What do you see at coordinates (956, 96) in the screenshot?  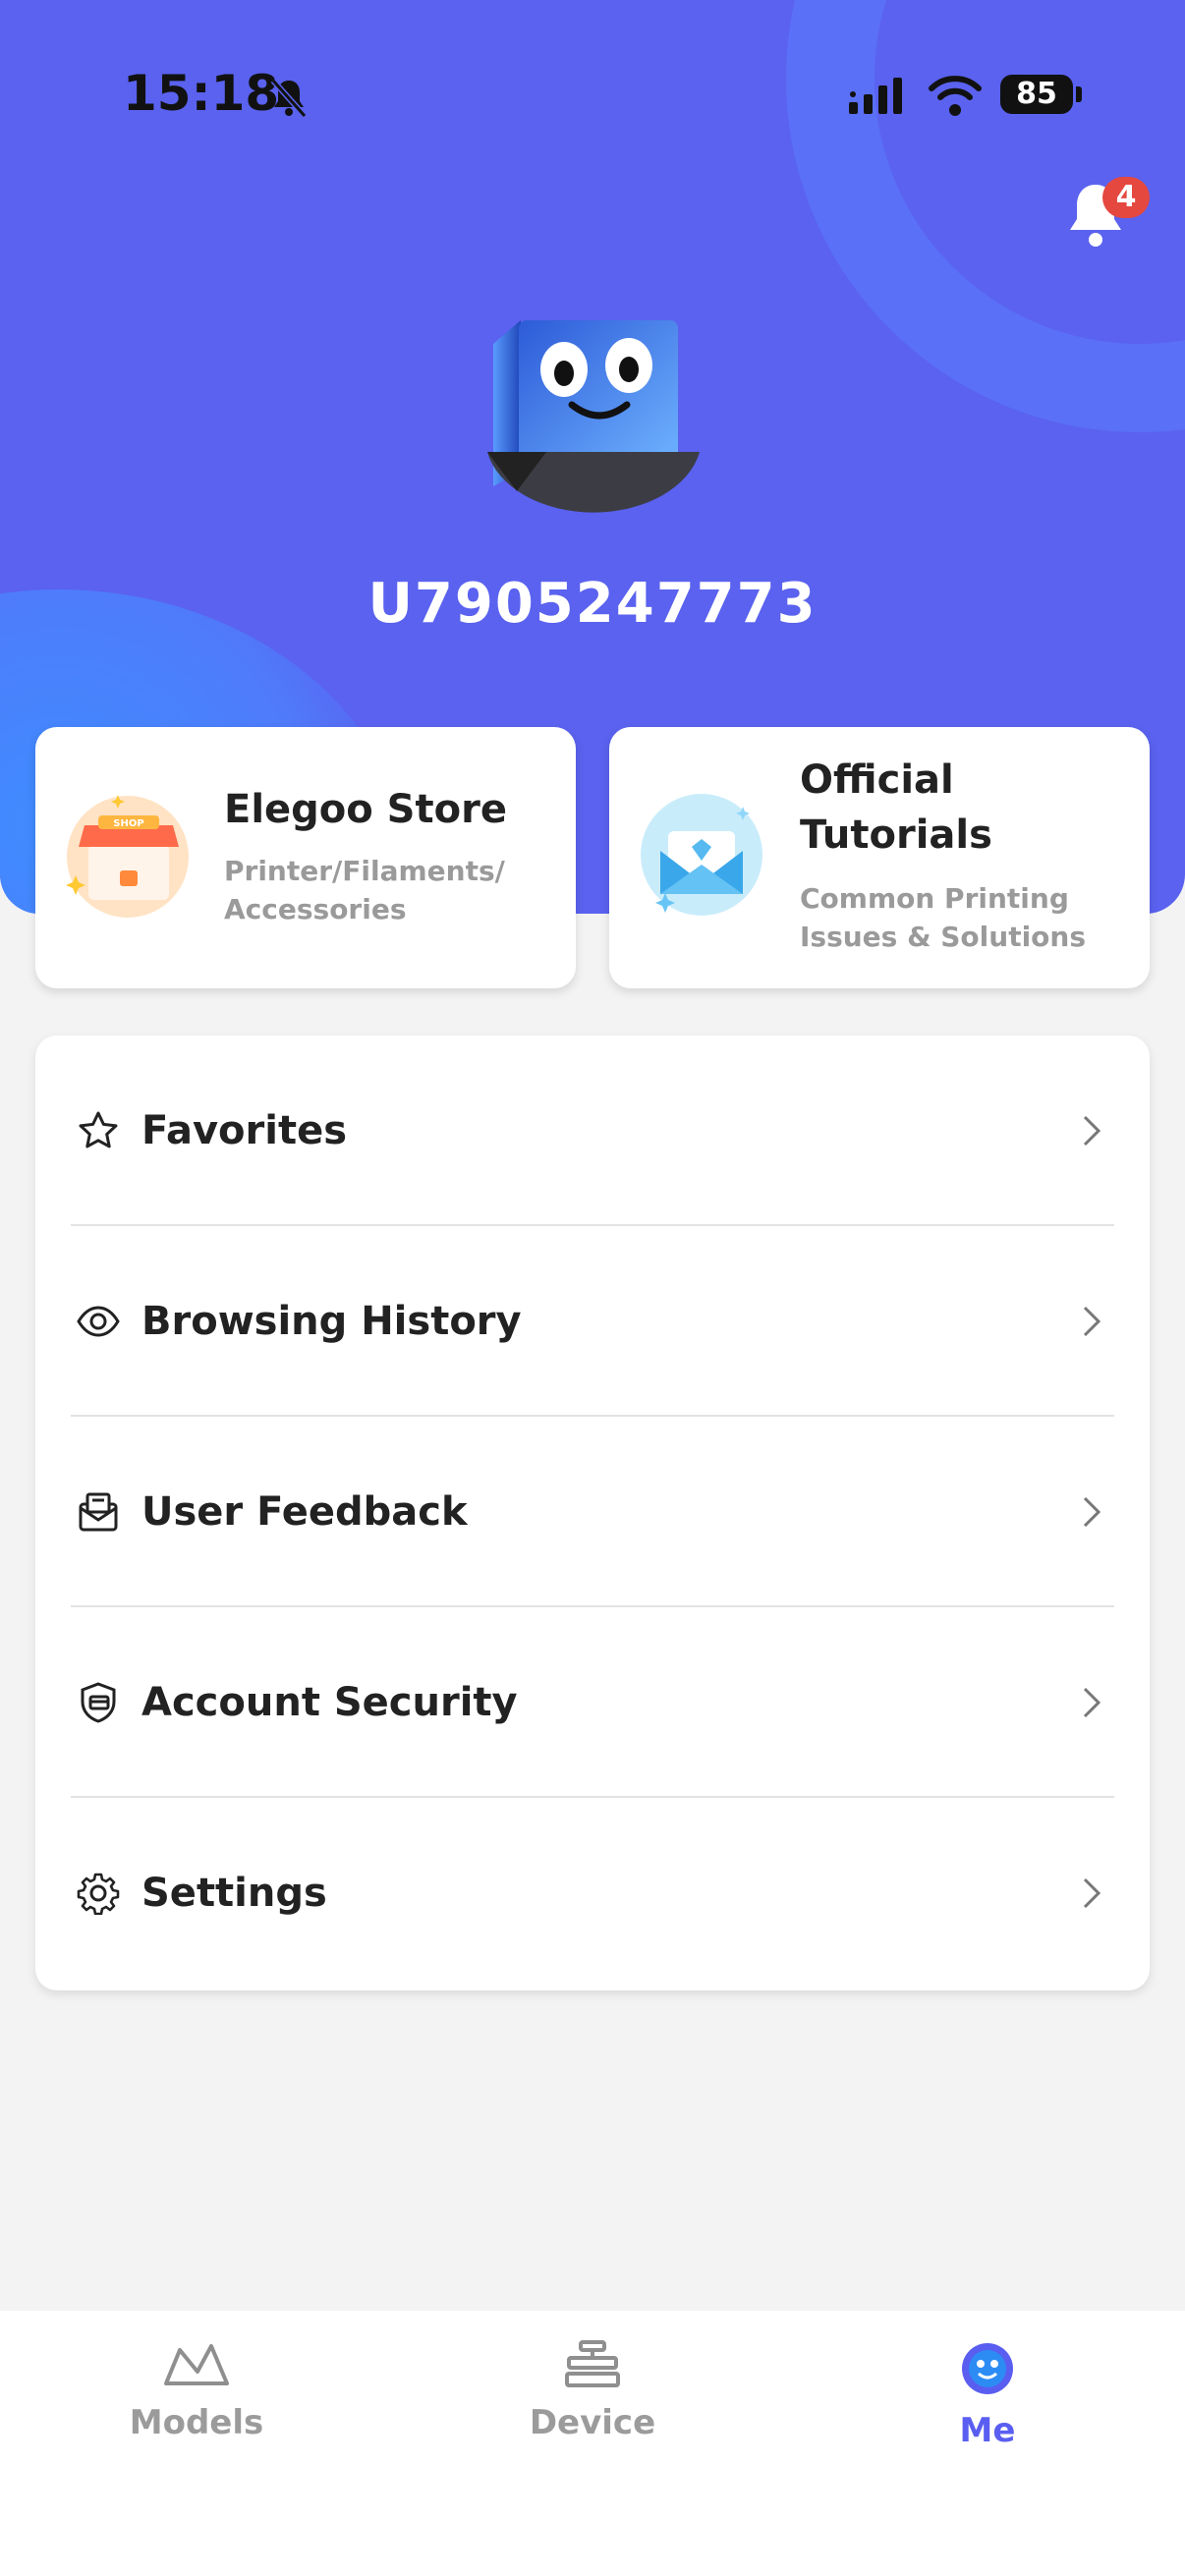 I see `wifi-icon` at bounding box center [956, 96].